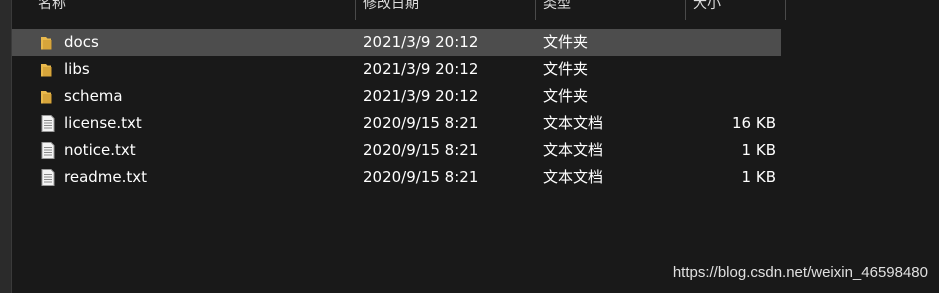 The width and height of the screenshot is (939, 293). I want to click on file-row: notice.txt 2020/9/15 8:21 文本文档 1 KB, so click(396, 150).